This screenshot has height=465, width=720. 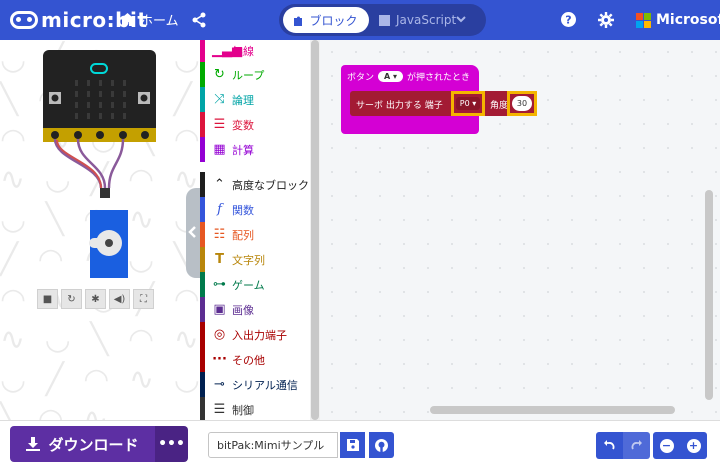 What do you see at coordinates (119, 299) in the screenshot?
I see `mute-button: ◀)` at bounding box center [119, 299].